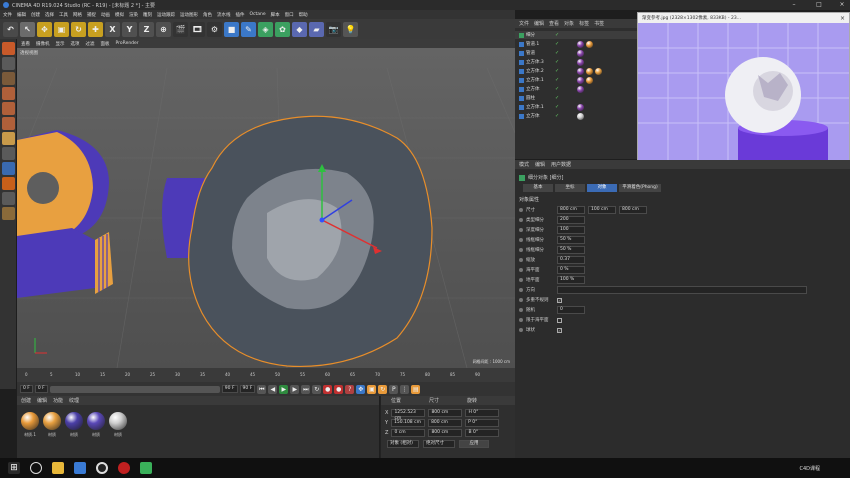 Image resolution: width=850 pixels, height=478 pixels. What do you see at coordinates (90, 44) in the screenshot?
I see `viewport-menu-item: 过滤` at bounding box center [90, 44].